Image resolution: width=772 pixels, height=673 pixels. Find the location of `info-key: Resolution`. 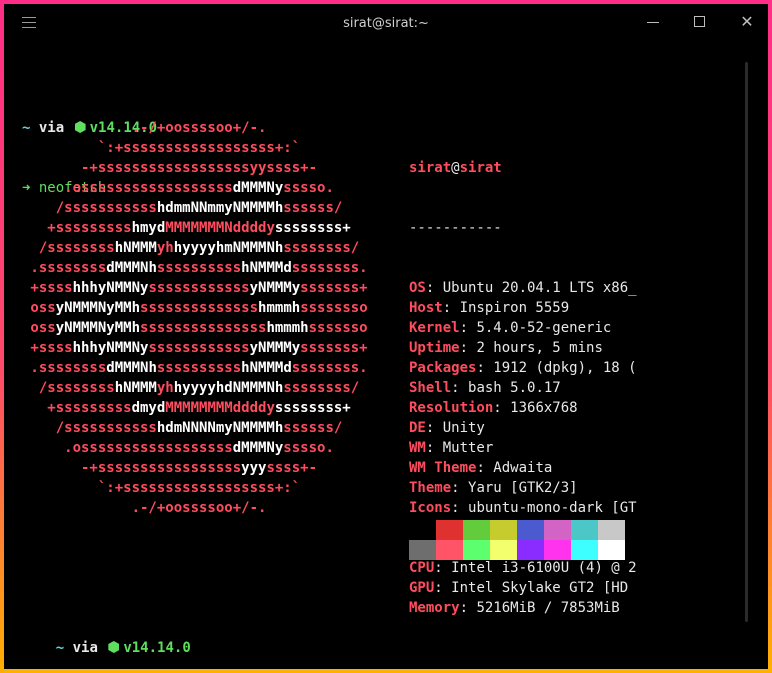

info-key: Resolution is located at coordinates (451, 408).